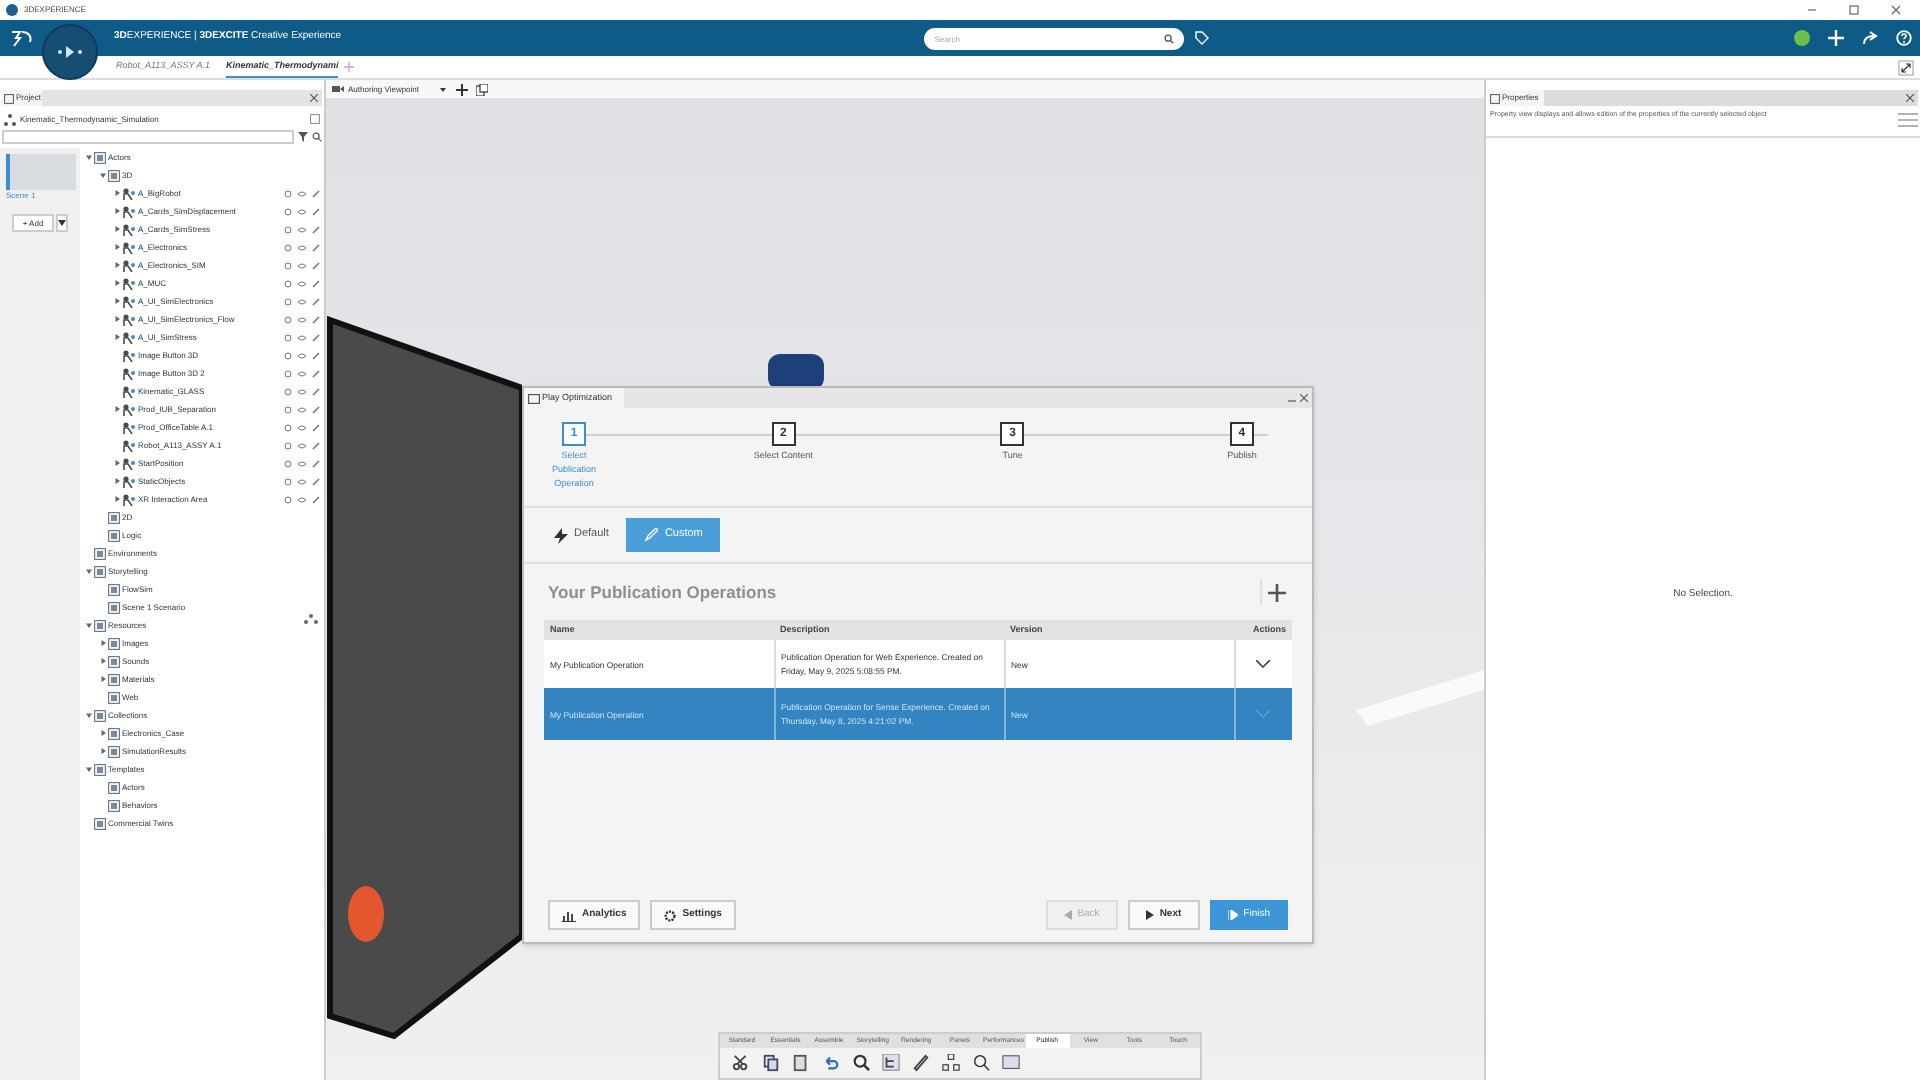  I want to click on image-icon, so click(1011, 1063).